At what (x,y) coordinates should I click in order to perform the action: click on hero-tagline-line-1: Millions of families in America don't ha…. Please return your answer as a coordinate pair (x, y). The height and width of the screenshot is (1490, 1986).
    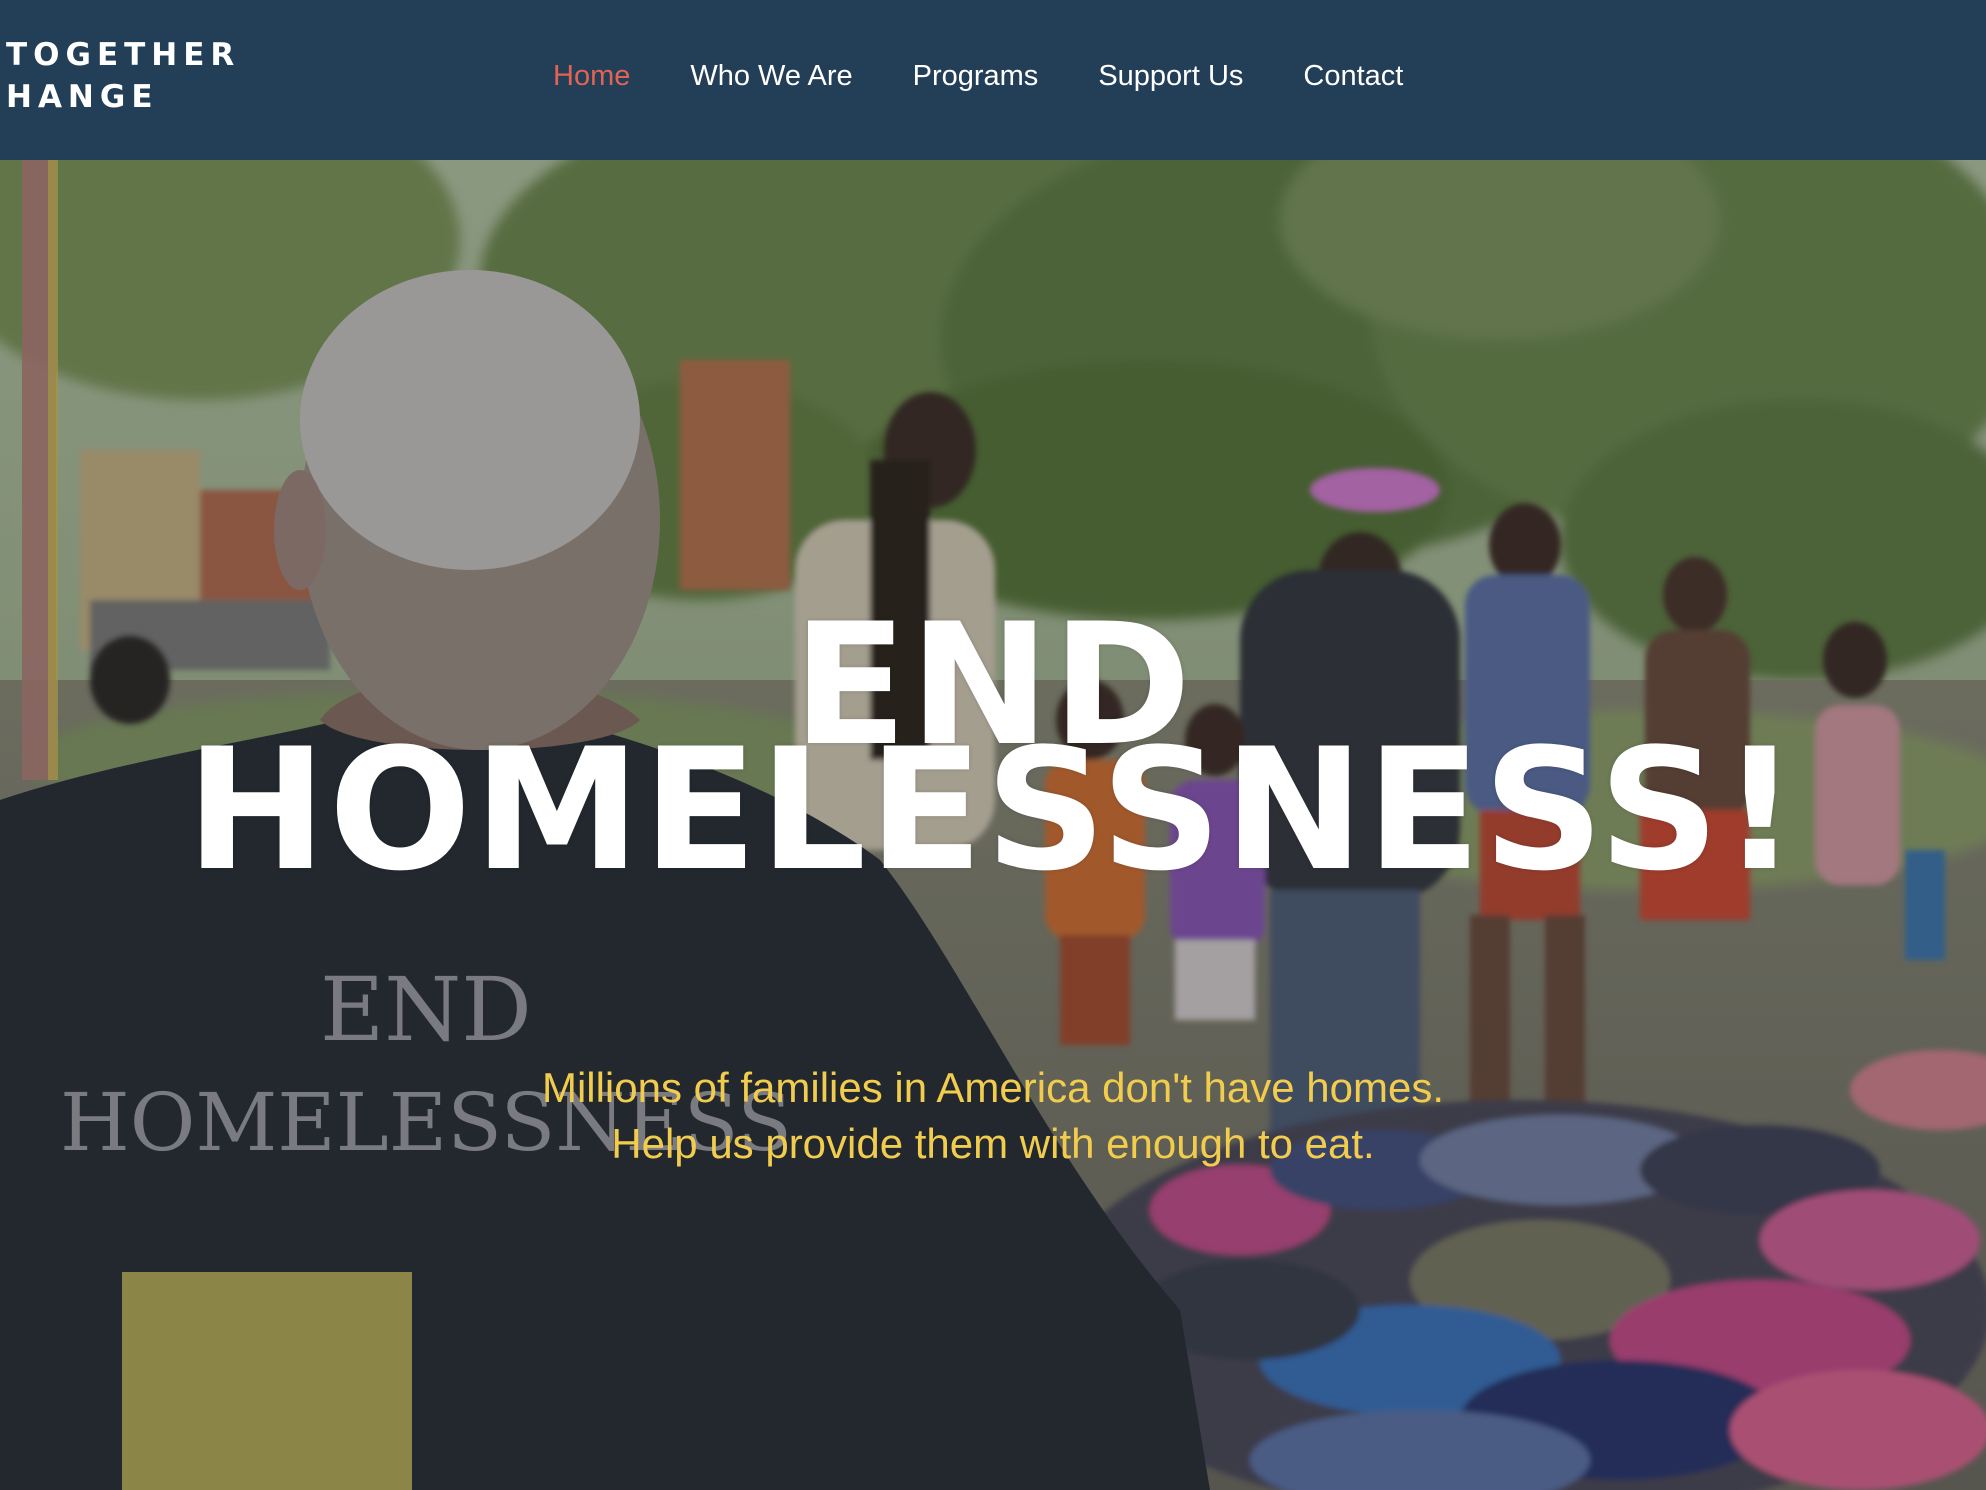
    Looking at the image, I should click on (993, 1087).